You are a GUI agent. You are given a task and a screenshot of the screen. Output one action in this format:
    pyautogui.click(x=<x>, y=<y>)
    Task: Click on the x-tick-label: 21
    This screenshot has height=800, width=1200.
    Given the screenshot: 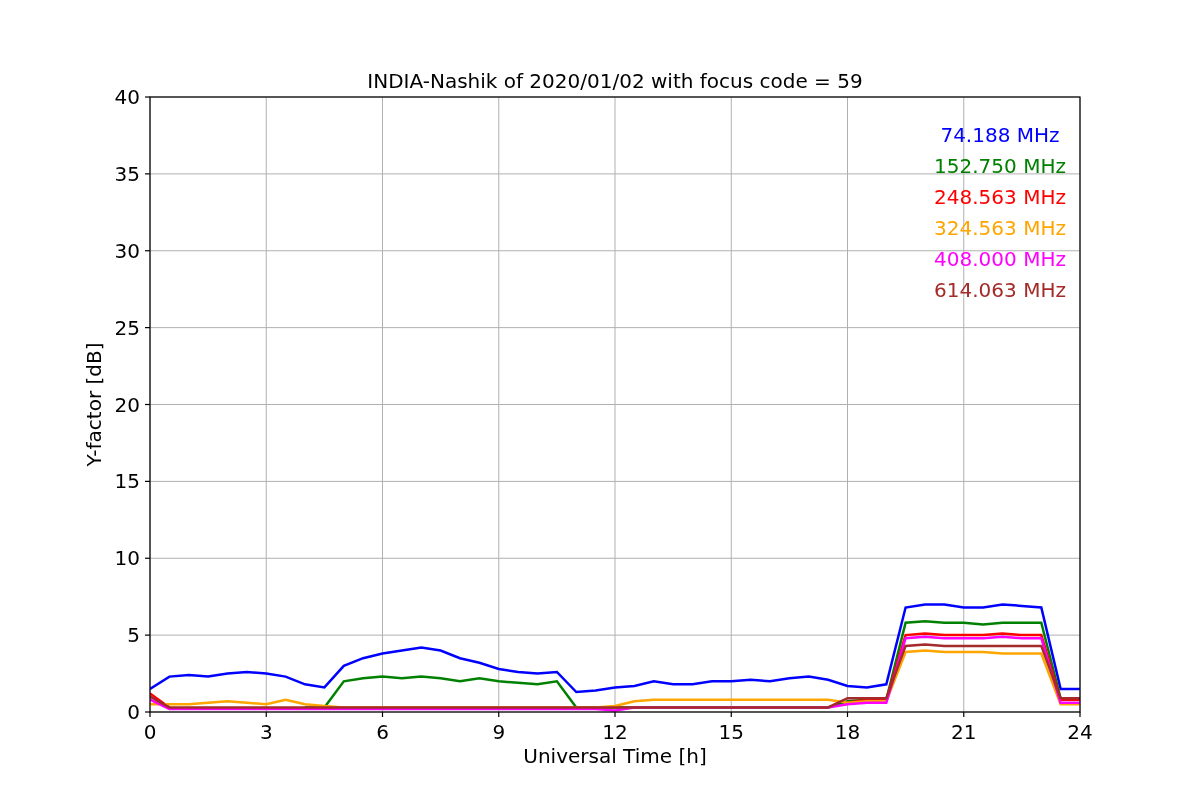 What is the action you would take?
    pyautogui.click(x=964, y=732)
    